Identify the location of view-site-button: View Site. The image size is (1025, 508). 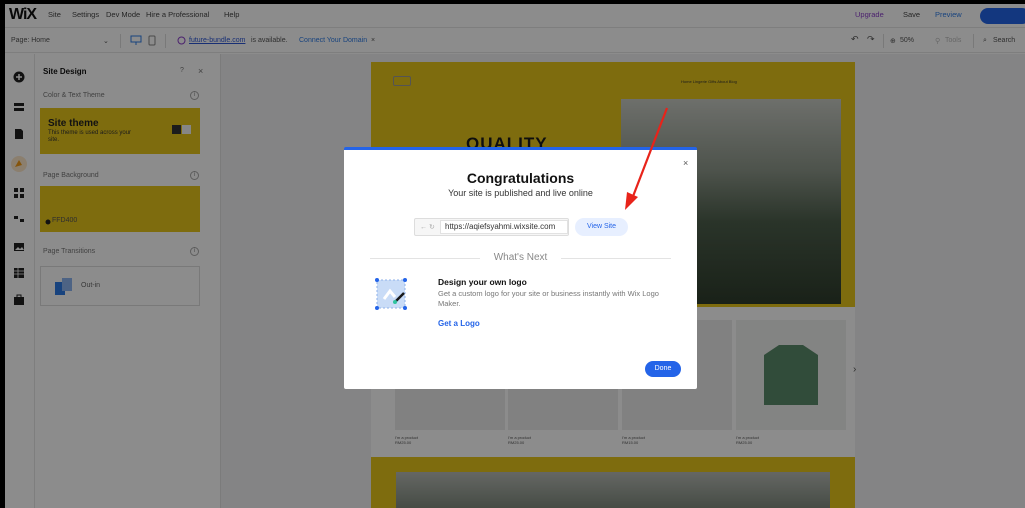
(601, 227).